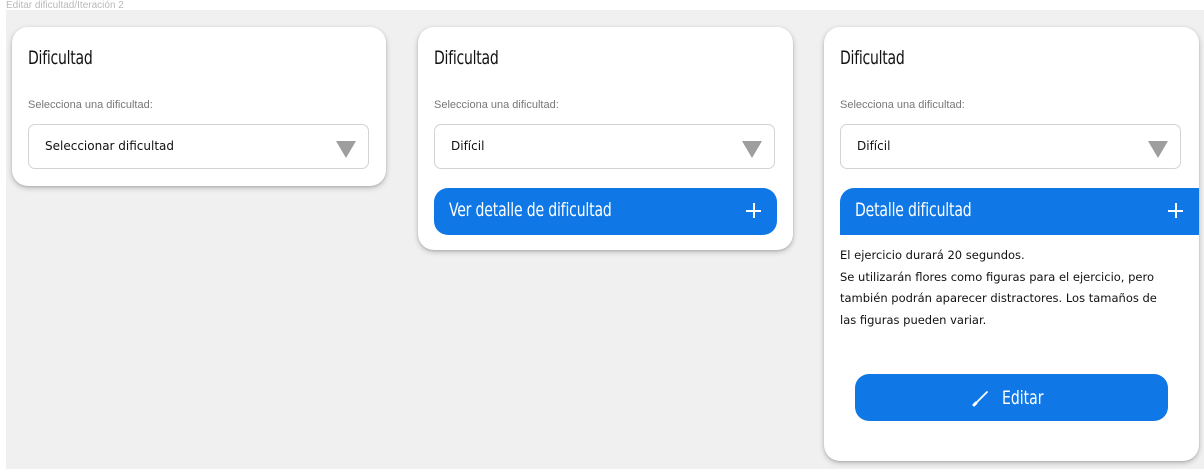  Describe the element at coordinates (1019, 211) in the screenshot. I see `difficulty-detail-header: Detalle dificultad` at that location.